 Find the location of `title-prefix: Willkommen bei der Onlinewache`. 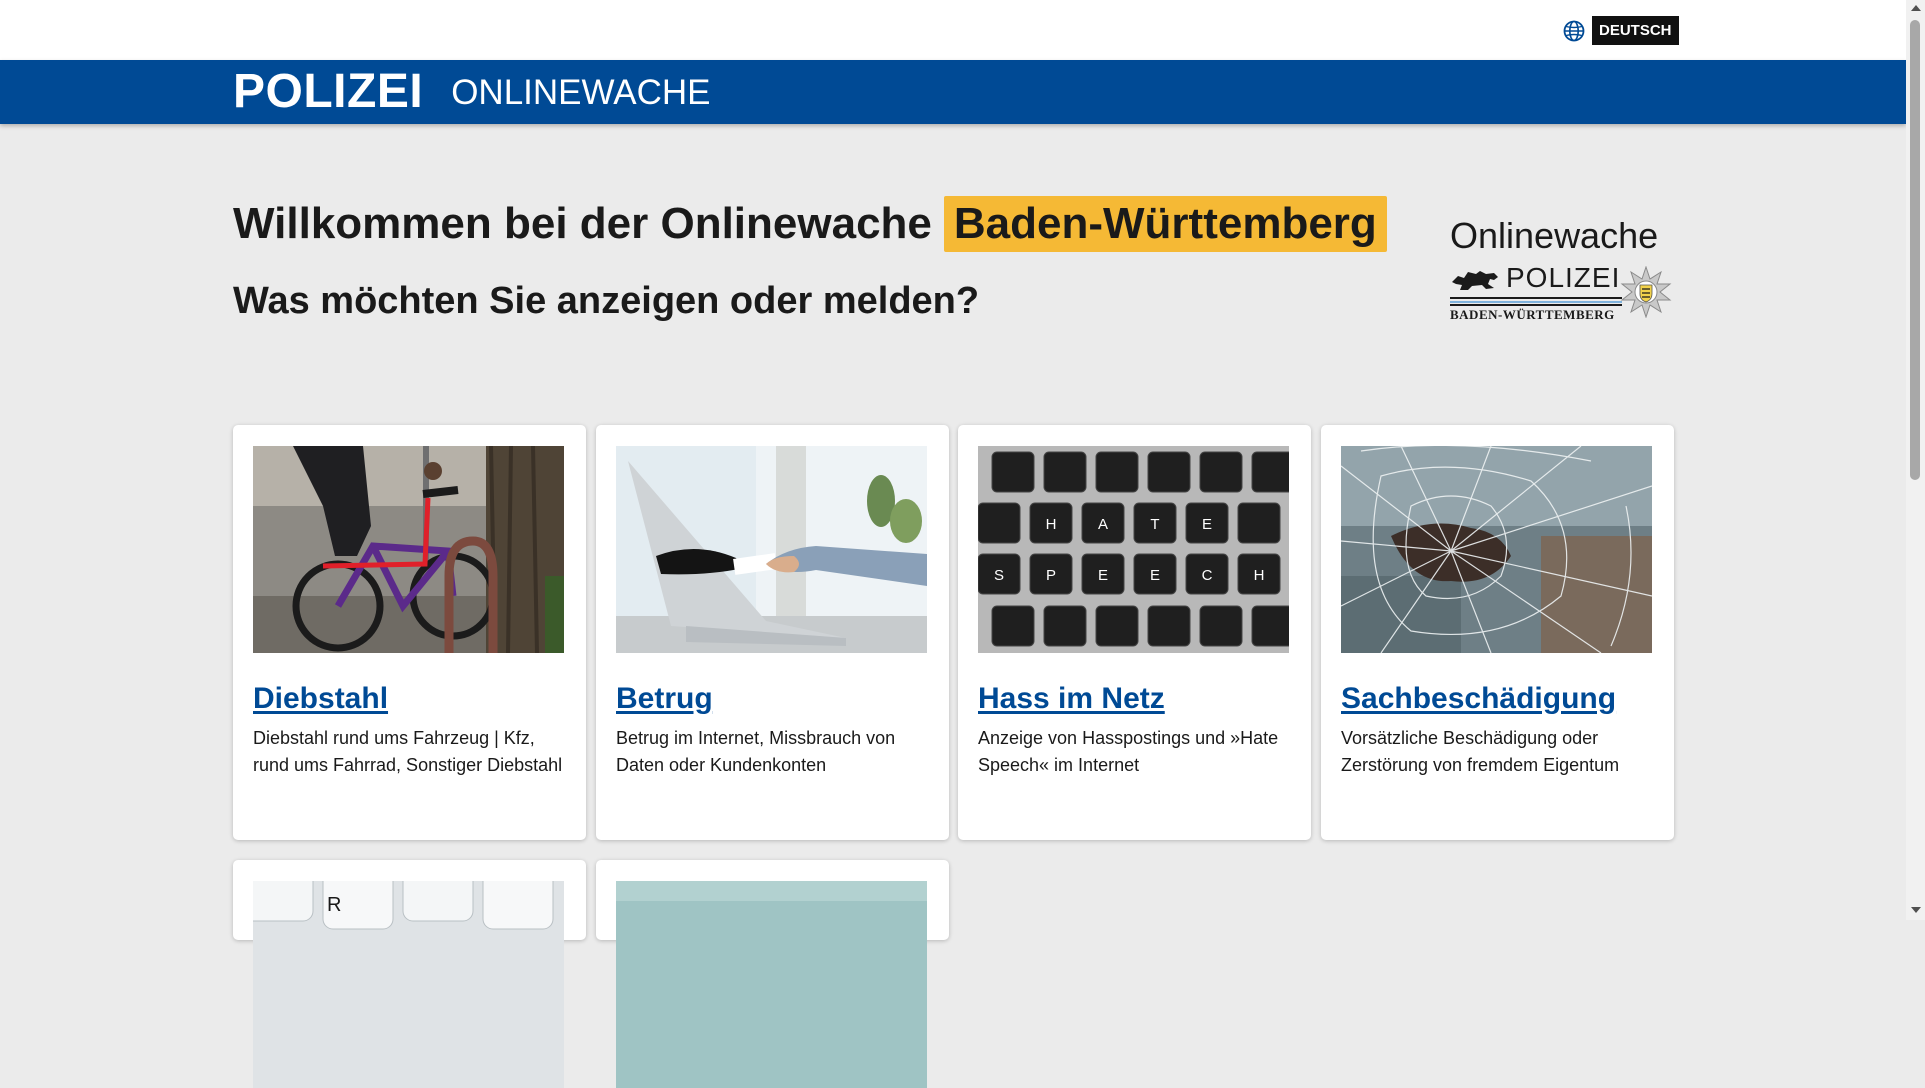

title-prefix: Willkommen bei der Onlinewache is located at coordinates (582, 223).